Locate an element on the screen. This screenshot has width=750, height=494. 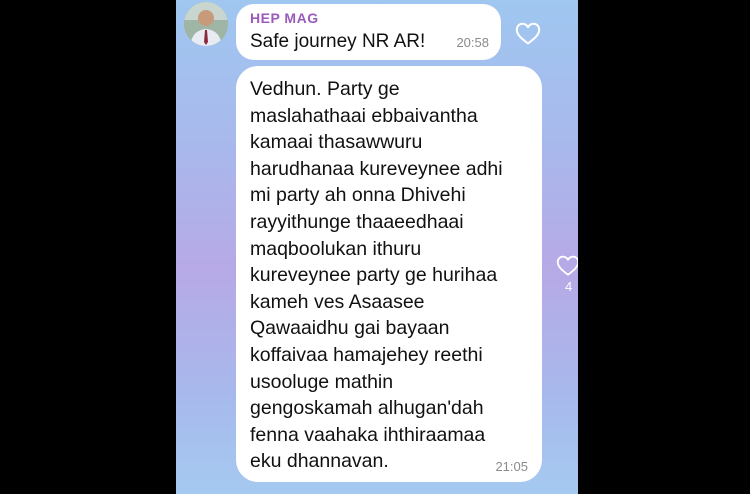
avatar-photo is located at coordinates (206, 24).